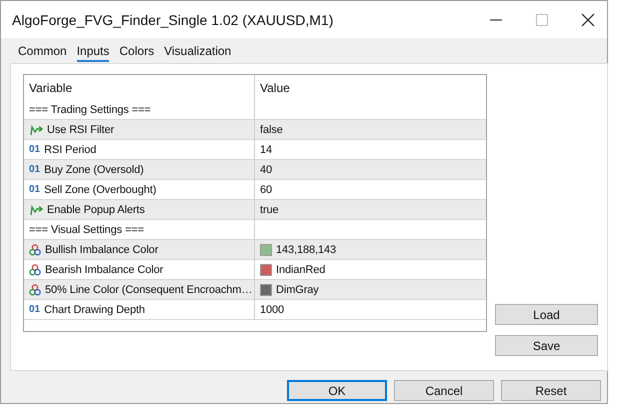 The width and height of the screenshot is (619, 419). I want to click on variable-name: Buy Zone (Oversold), so click(94, 170).